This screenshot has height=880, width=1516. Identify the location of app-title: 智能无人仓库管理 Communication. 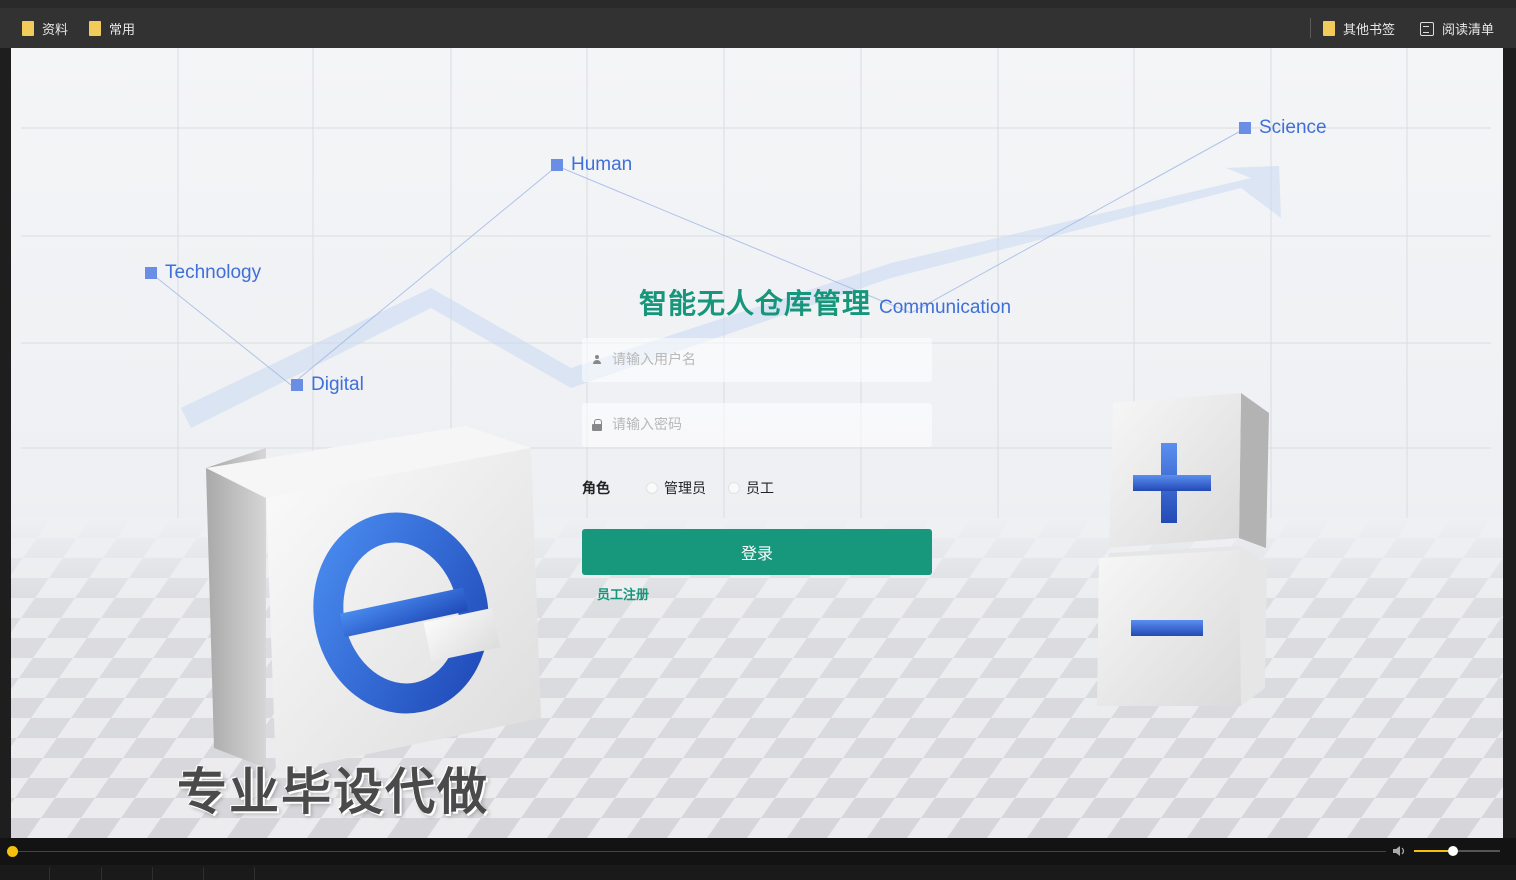
(825, 302).